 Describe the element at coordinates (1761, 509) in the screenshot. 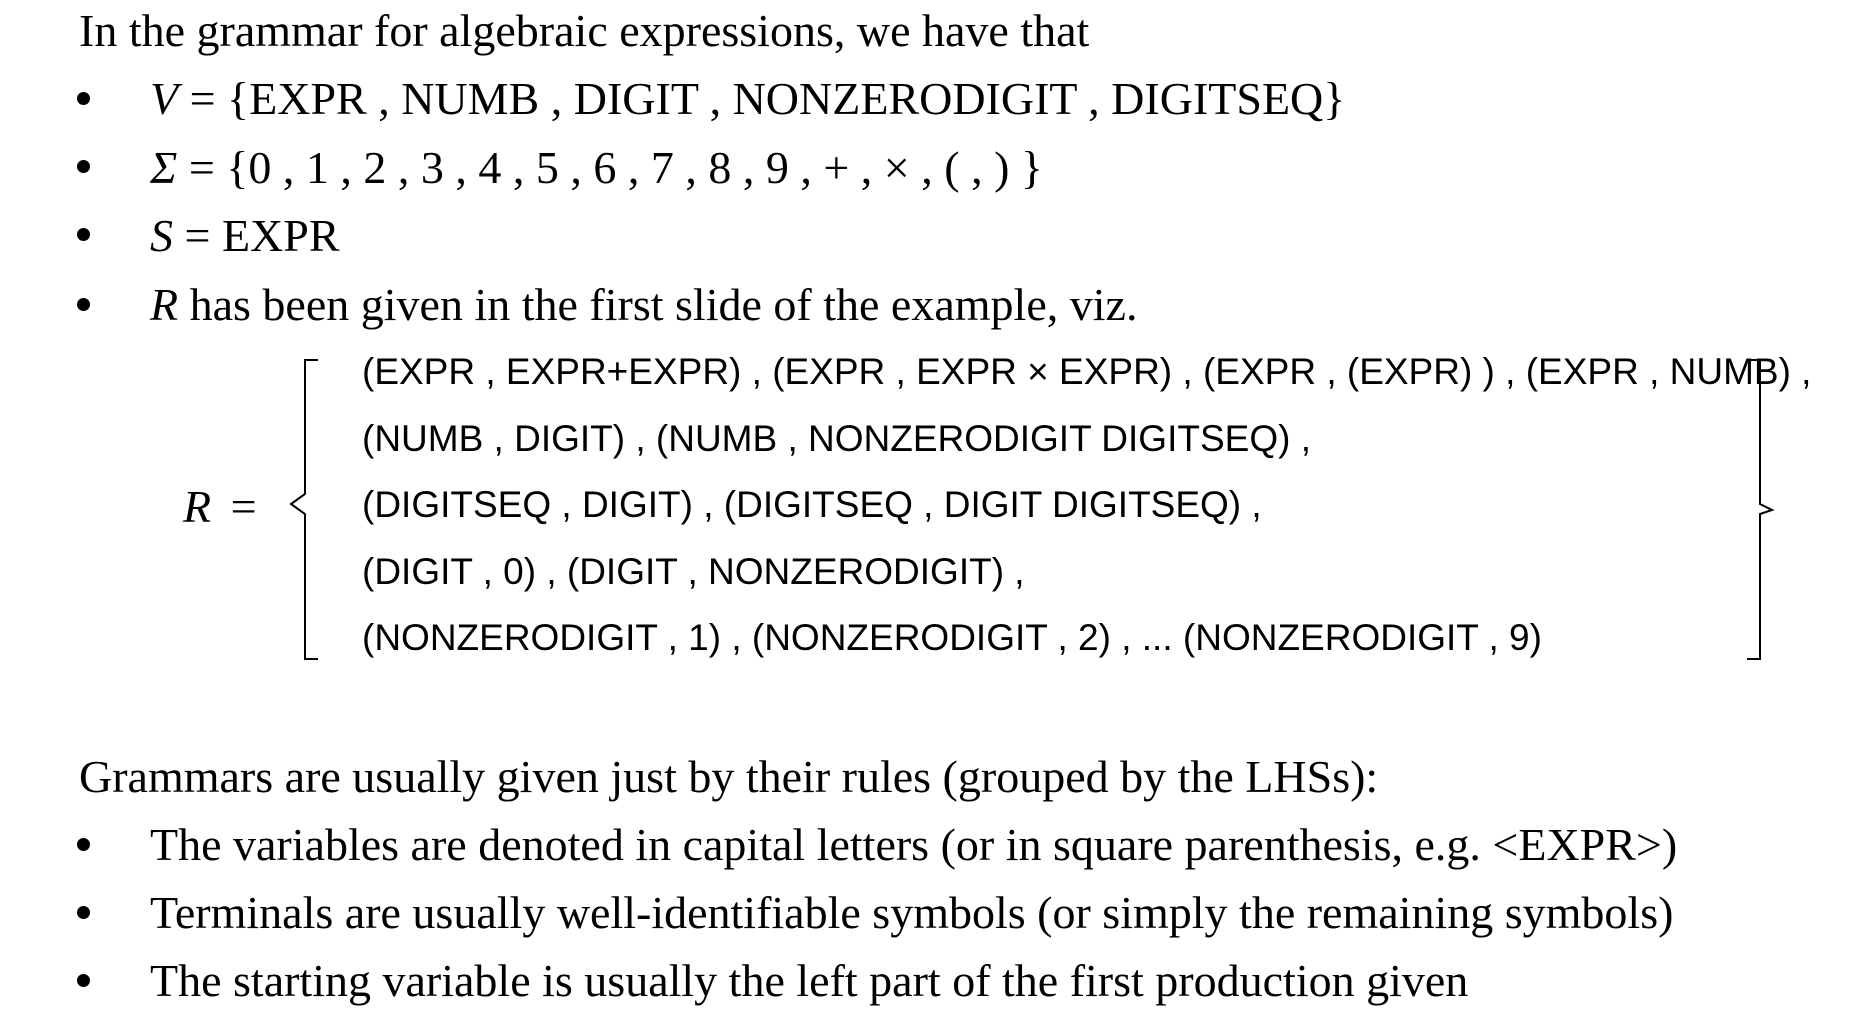

I see `right-bracket` at that location.